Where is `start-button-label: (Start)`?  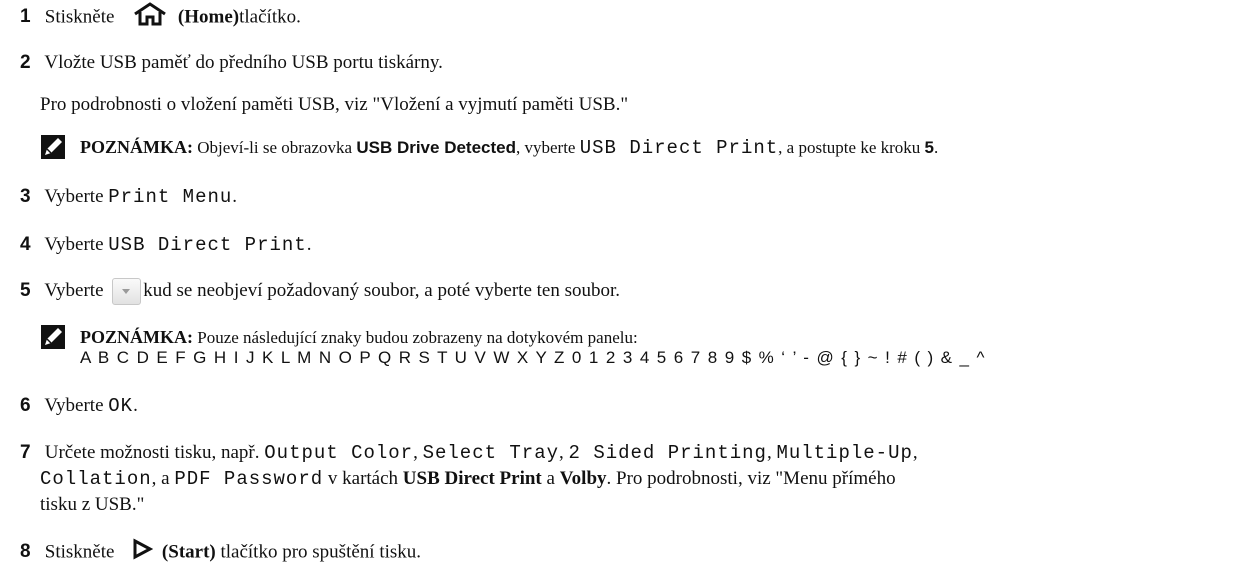
start-button-label: (Start) is located at coordinates (188, 552).